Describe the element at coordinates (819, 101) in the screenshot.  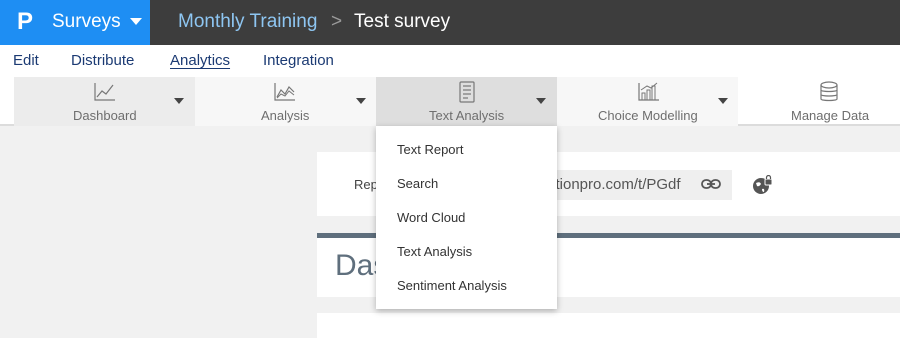
I see `toolbar-manage-data: Manage Data` at that location.